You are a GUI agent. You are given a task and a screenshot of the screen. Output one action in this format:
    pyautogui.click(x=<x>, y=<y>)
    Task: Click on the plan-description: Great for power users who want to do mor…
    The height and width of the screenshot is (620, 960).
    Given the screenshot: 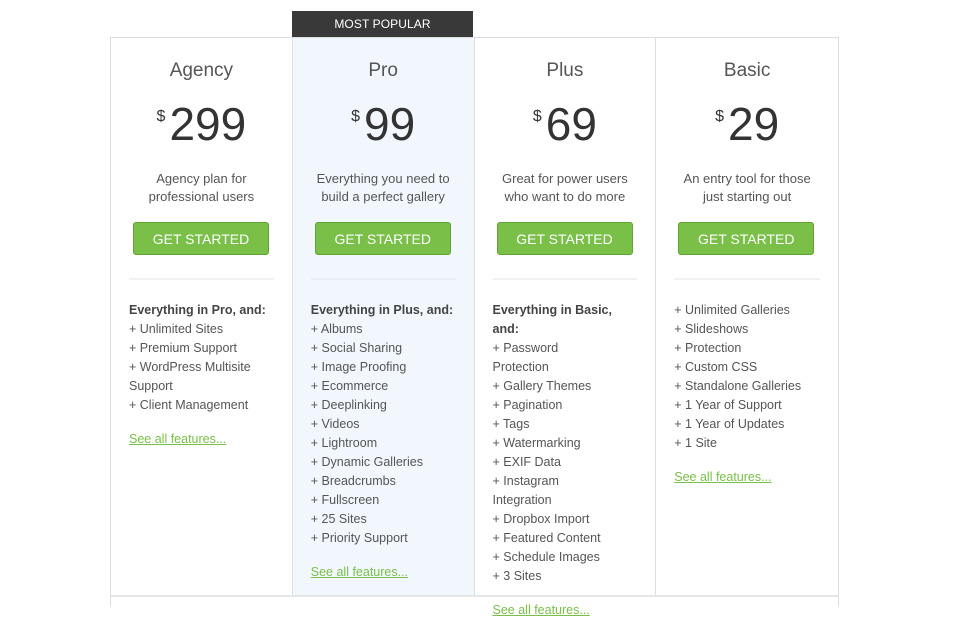 What is the action you would take?
    pyautogui.click(x=565, y=187)
    